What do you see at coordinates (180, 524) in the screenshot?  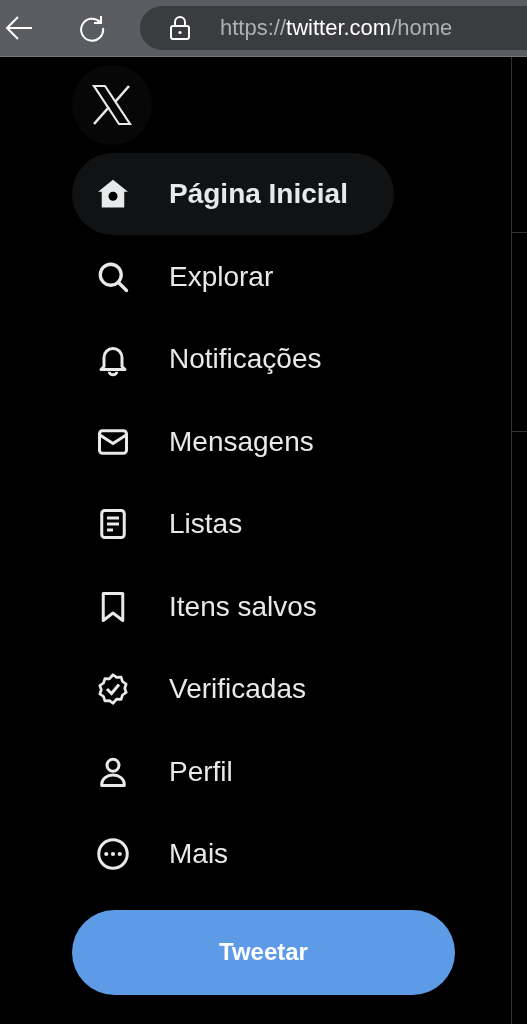 I see `nav-item: Listas` at bounding box center [180, 524].